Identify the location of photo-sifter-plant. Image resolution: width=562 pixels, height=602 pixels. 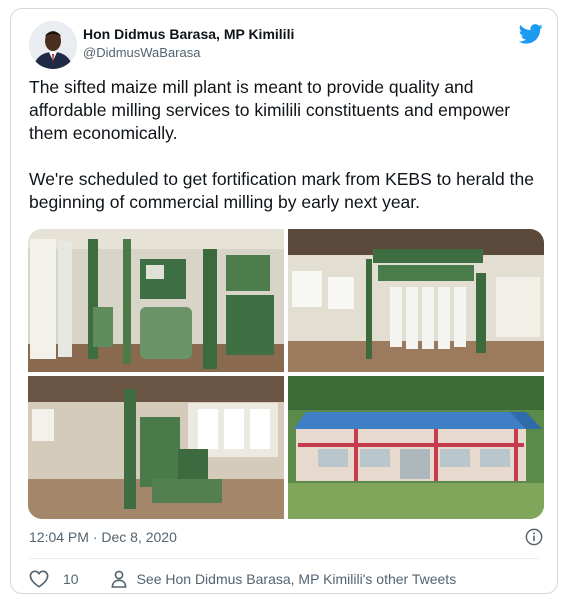
(416, 300).